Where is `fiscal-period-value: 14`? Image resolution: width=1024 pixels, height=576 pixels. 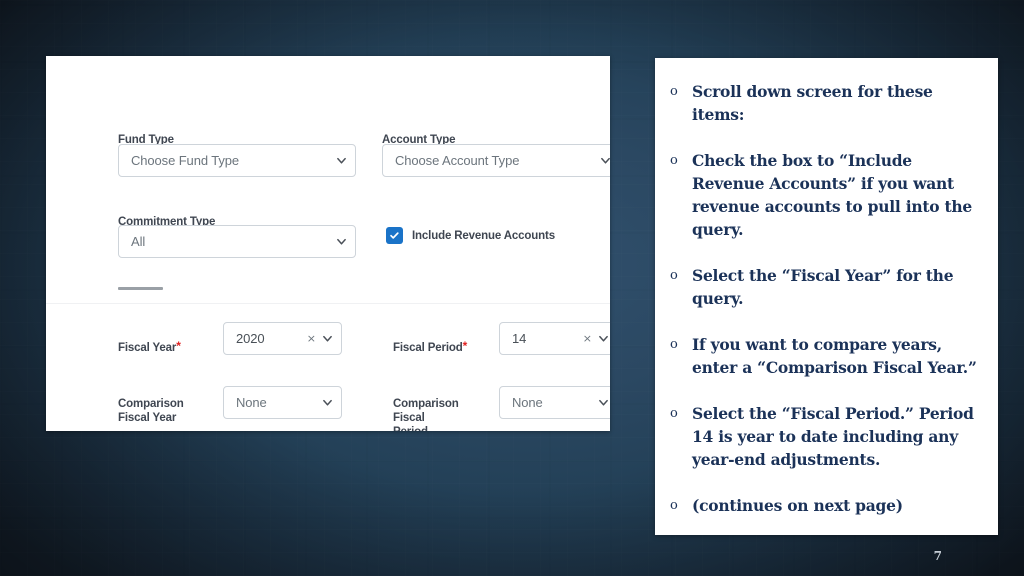 fiscal-period-value: 14 is located at coordinates (519, 338).